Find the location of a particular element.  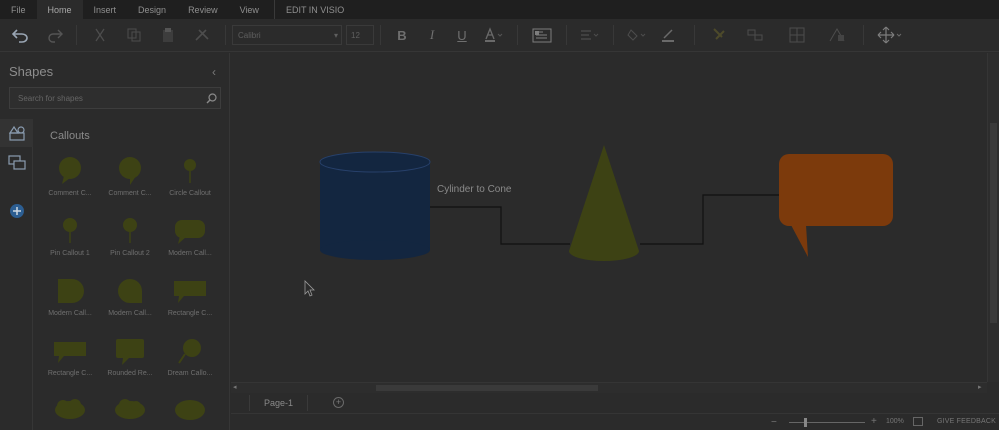

zoom-in-button: + is located at coordinates (874, 421).